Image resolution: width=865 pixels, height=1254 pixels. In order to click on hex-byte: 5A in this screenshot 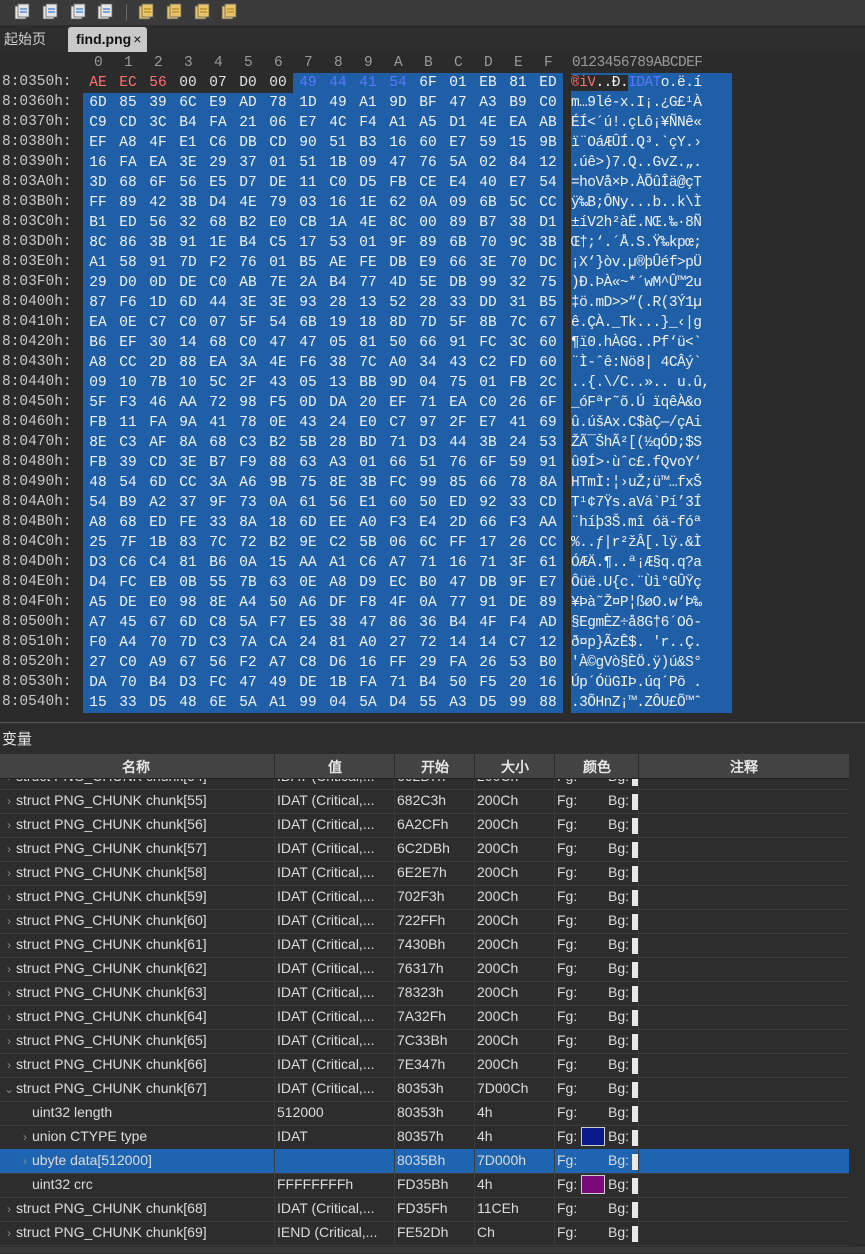, I will do `click(458, 163)`.